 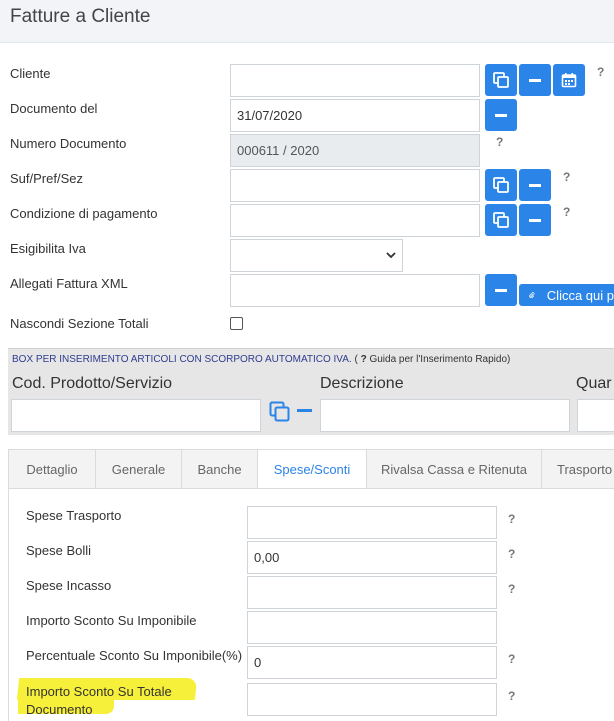 What do you see at coordinates (74, 515) in the screenshot?
I see `spese-trasporto-label: Spese Trasporto` at bounding box center [74, 515].